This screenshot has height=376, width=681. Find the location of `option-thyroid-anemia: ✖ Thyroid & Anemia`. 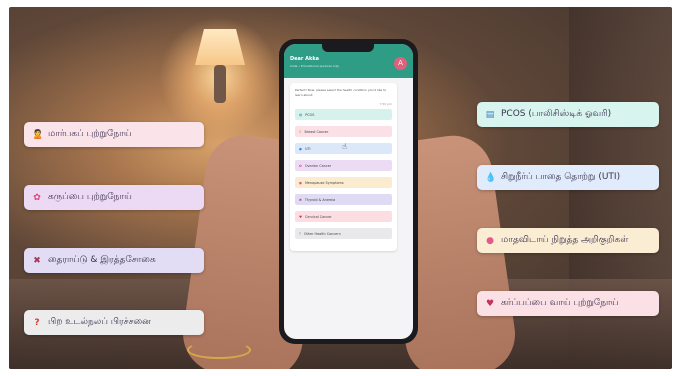

option-thyroid-anemia: ✖ Thyroid & Anemia is located at coordinates (343, 199).